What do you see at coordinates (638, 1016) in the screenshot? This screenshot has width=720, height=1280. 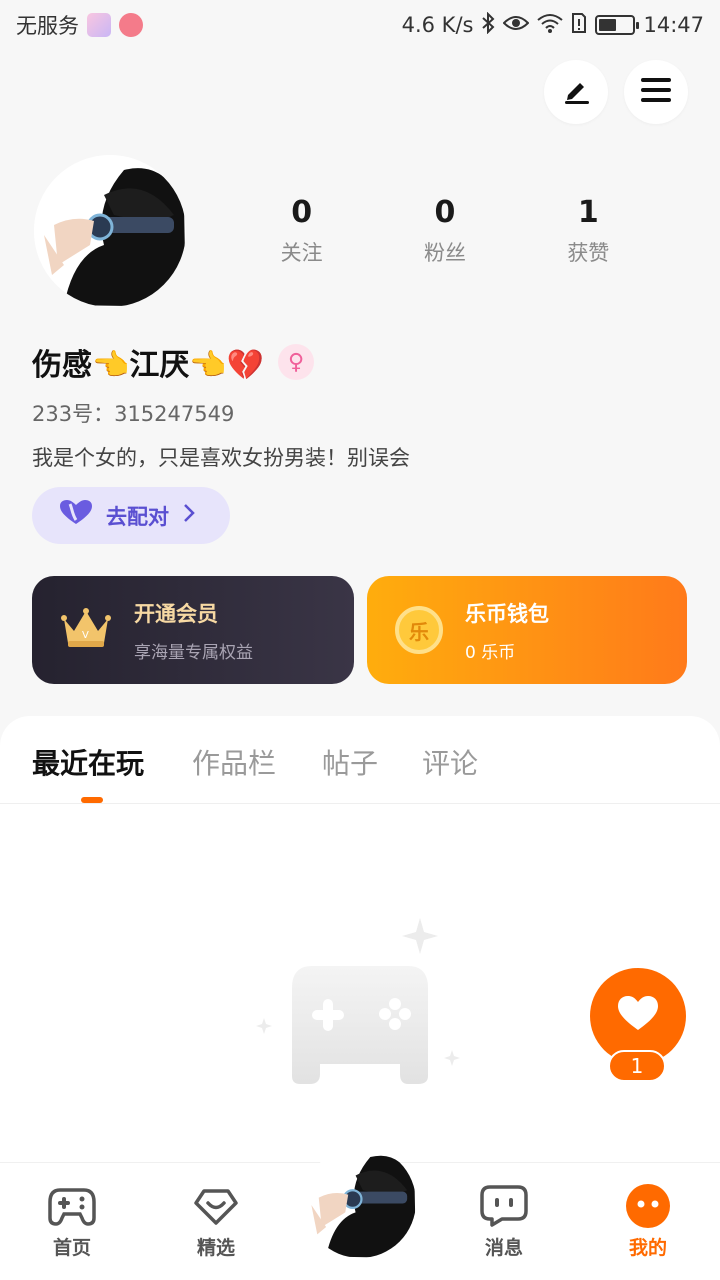 I see `heart-icon` at bounding box center [638, 1016].